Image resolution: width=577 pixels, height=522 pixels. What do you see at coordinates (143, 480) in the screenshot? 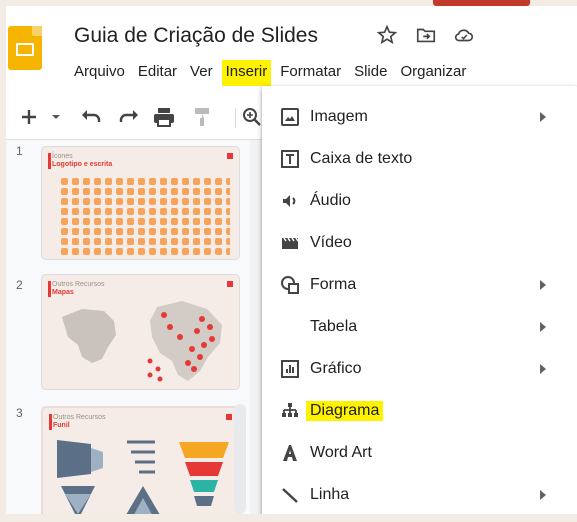
I see `funnel-illustration` at bounding box center [143, 480].